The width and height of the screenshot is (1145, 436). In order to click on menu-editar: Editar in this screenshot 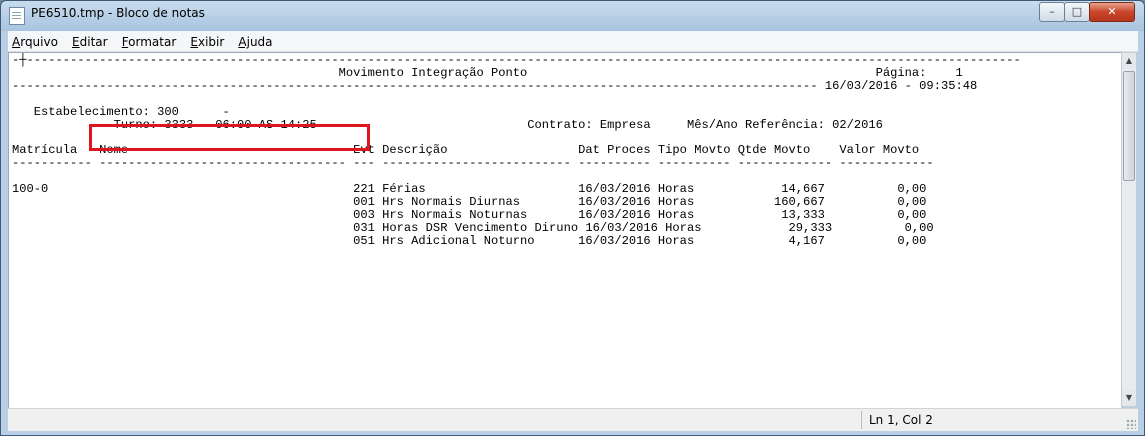, I will do `click(90, 41)`.